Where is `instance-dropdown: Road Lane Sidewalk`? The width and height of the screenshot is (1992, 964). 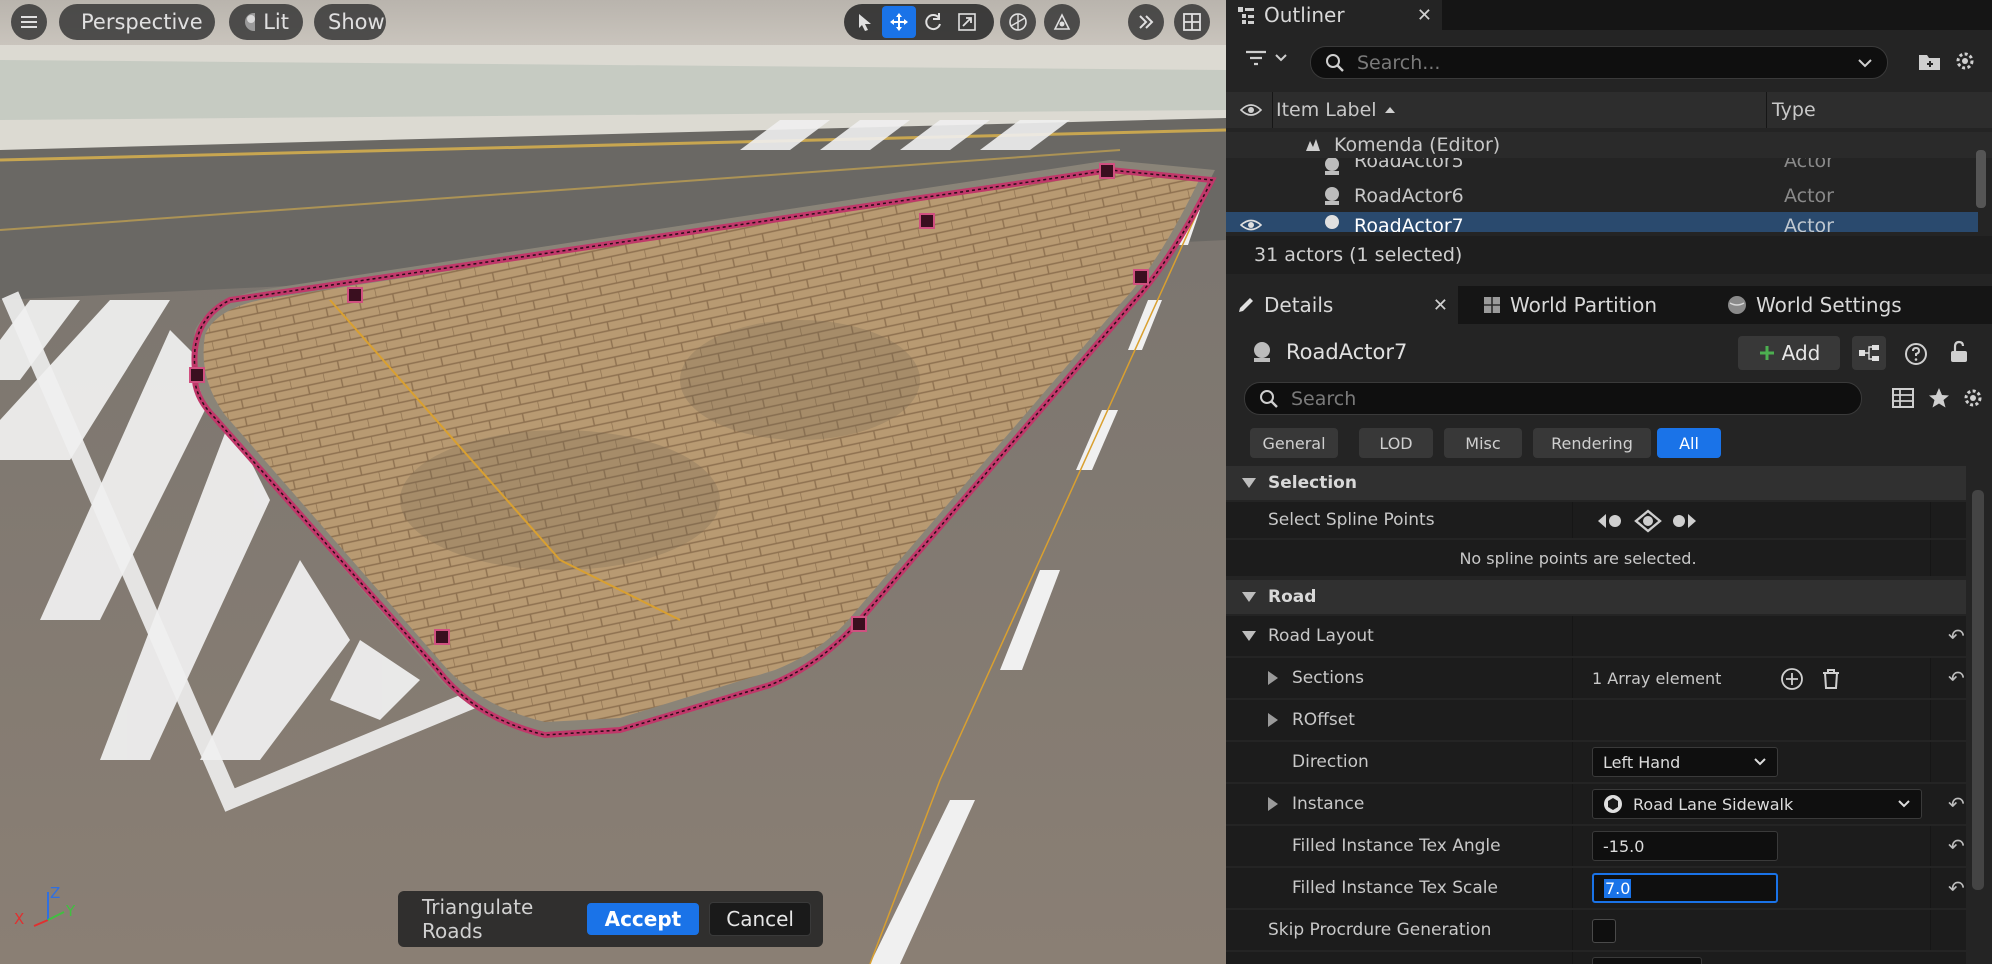
instance-dropdown: Road Lane Sidewalk is located at coordinates (1757, 804).